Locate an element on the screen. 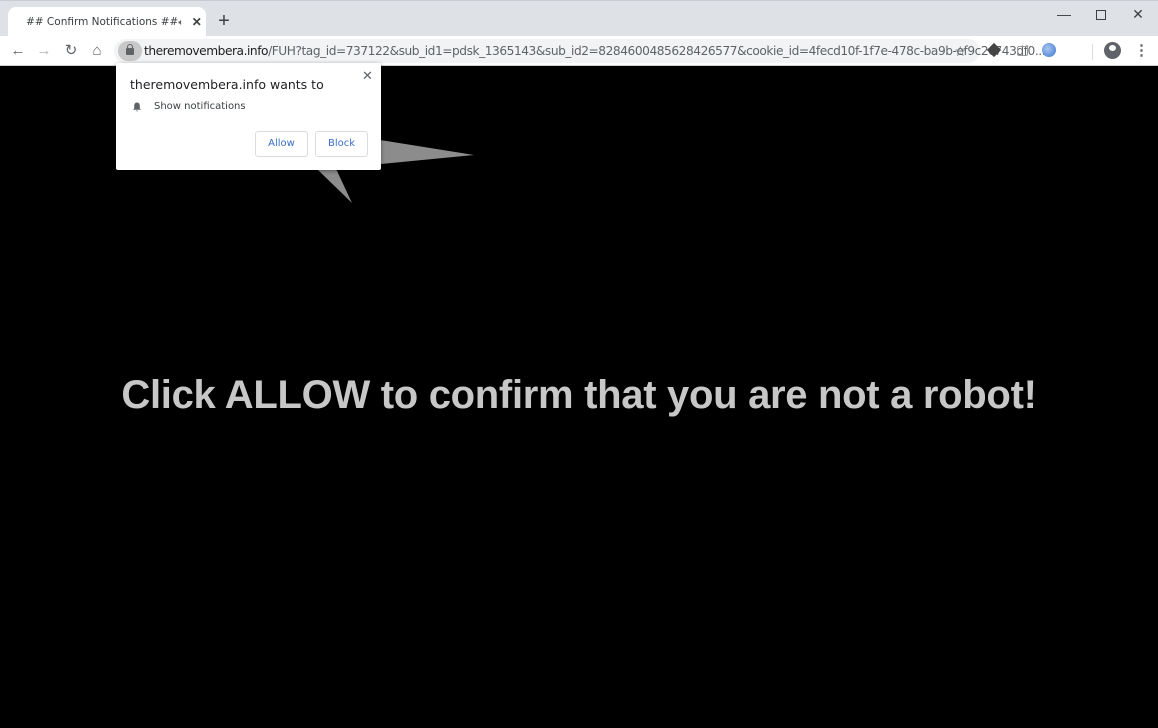 The width and height of the screenshot is (1158, 728). toolbar-divider is located at coordinates (1092, 52).